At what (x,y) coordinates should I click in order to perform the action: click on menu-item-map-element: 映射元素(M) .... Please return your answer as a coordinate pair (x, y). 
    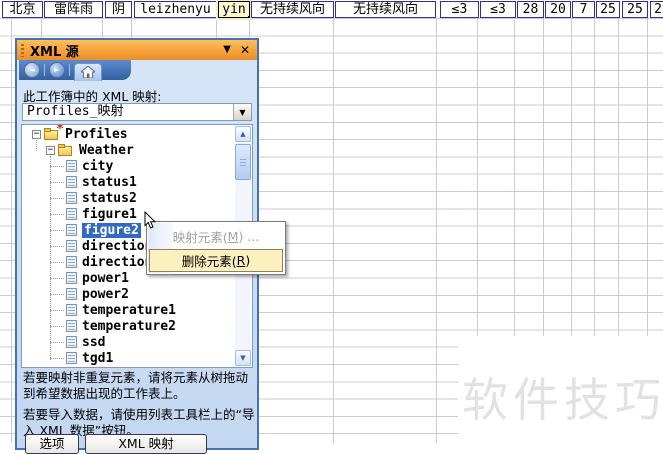
    Looking at the image, I should click on (216, 236).